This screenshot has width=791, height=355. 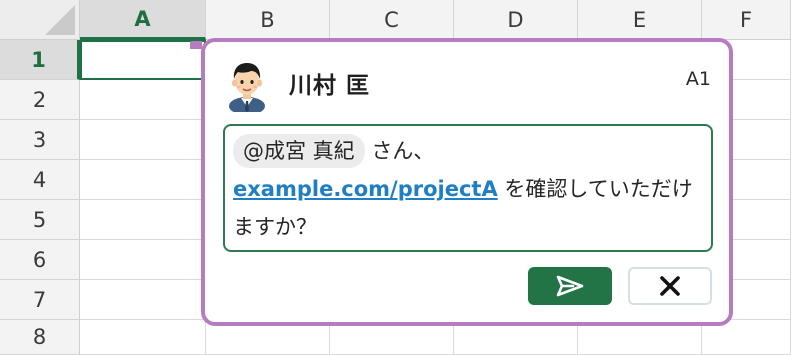 I want to click on comment-indicator, so click(x=196, y=45).